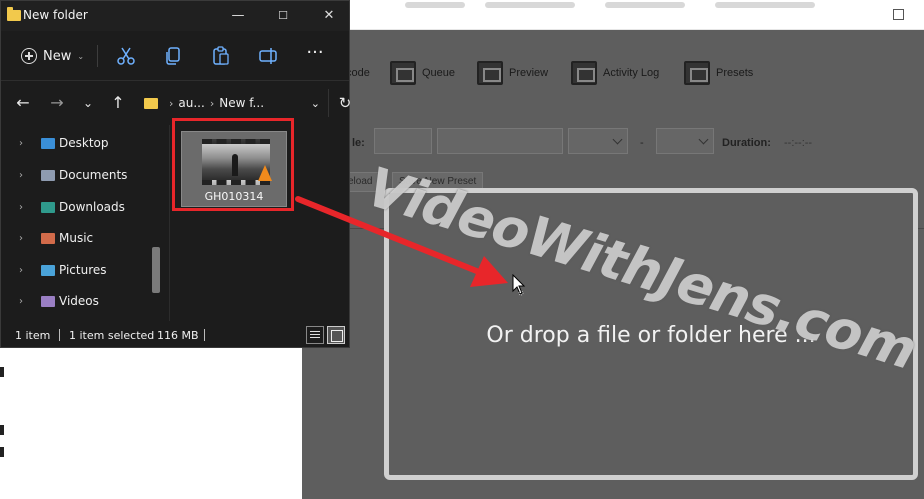 This screenshot has height=499, width=924. I want to click on new-button: New ⌄, so click(52, 56).